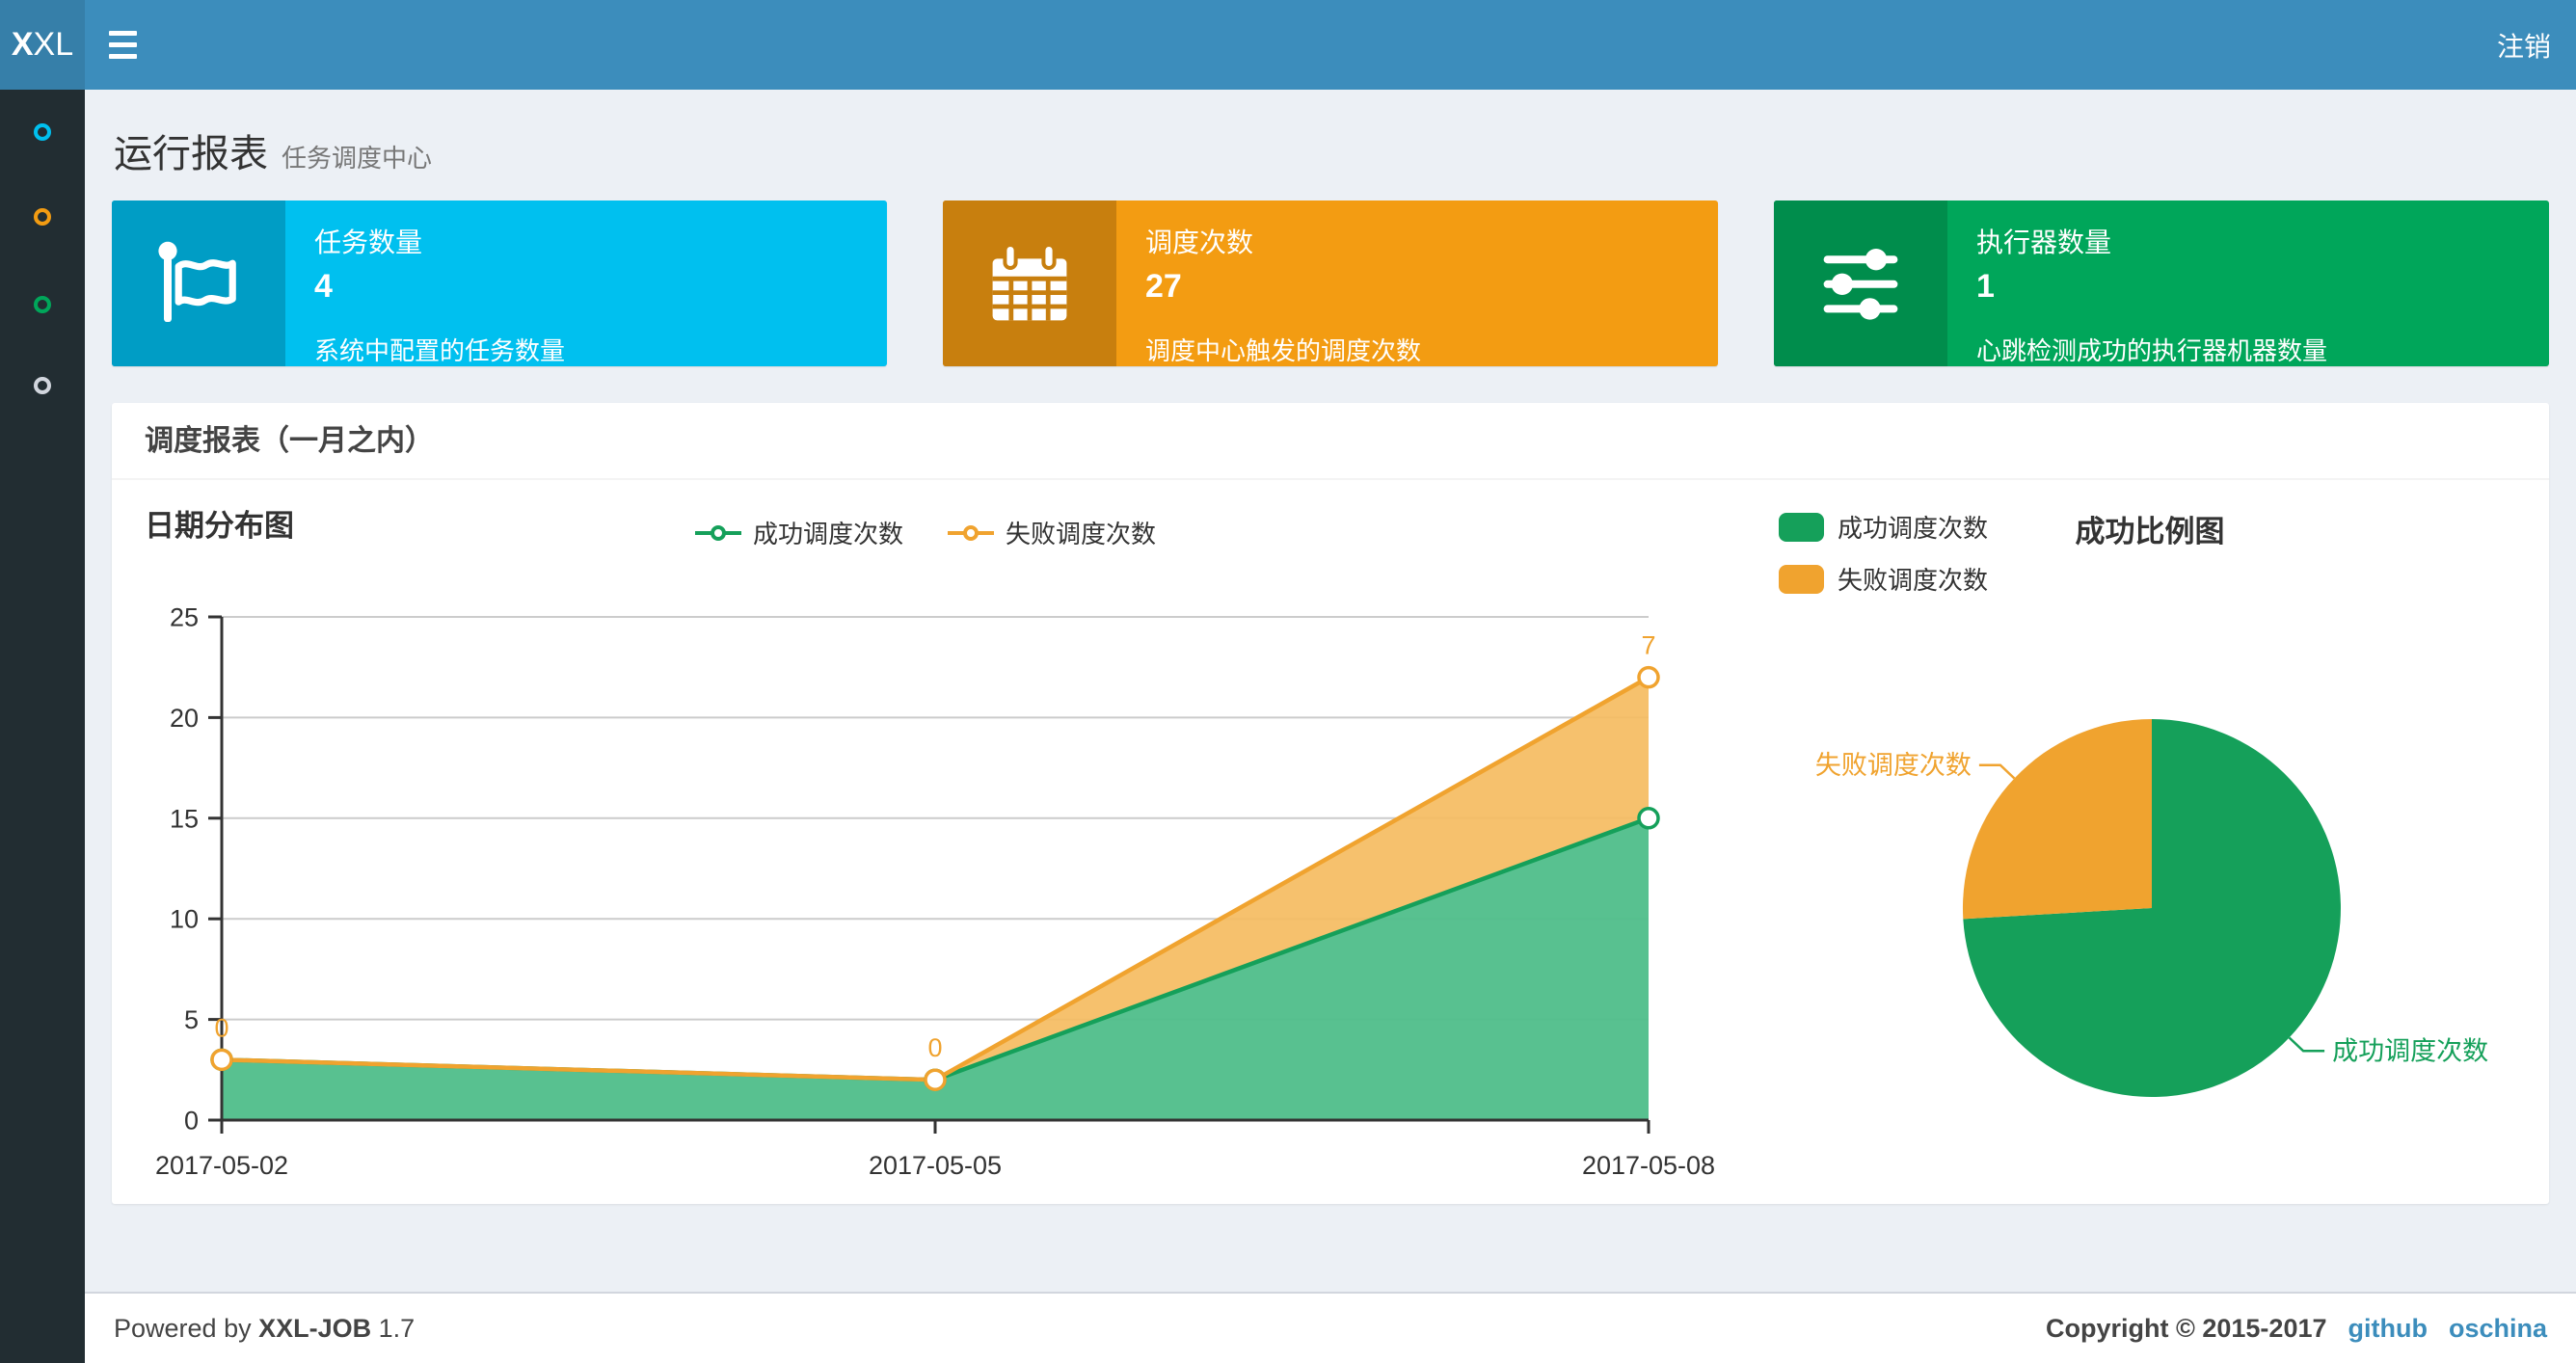 The width and height of the screenshot is (2576, 1363). What do you see at coordinates (123, 45) in the screenshot?
I see `sidebar-toggle-button` at bounding box center [123, 45].